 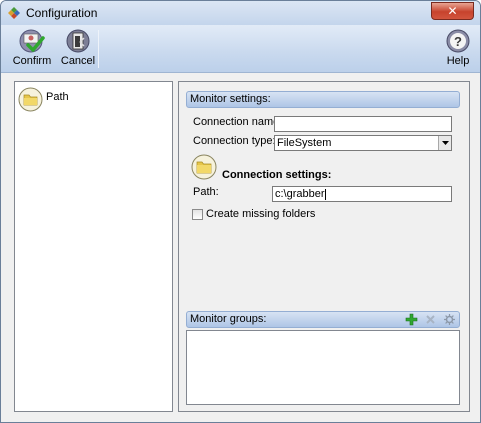 I want to click on tree-item-path: Path, so click(x=43, y=99).